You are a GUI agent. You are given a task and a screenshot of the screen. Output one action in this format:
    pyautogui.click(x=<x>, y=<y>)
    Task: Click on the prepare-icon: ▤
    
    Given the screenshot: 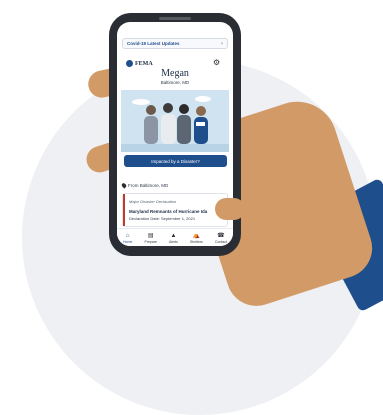 What is the action you would take?
    pyautogui.click(x=150, y=235)
    